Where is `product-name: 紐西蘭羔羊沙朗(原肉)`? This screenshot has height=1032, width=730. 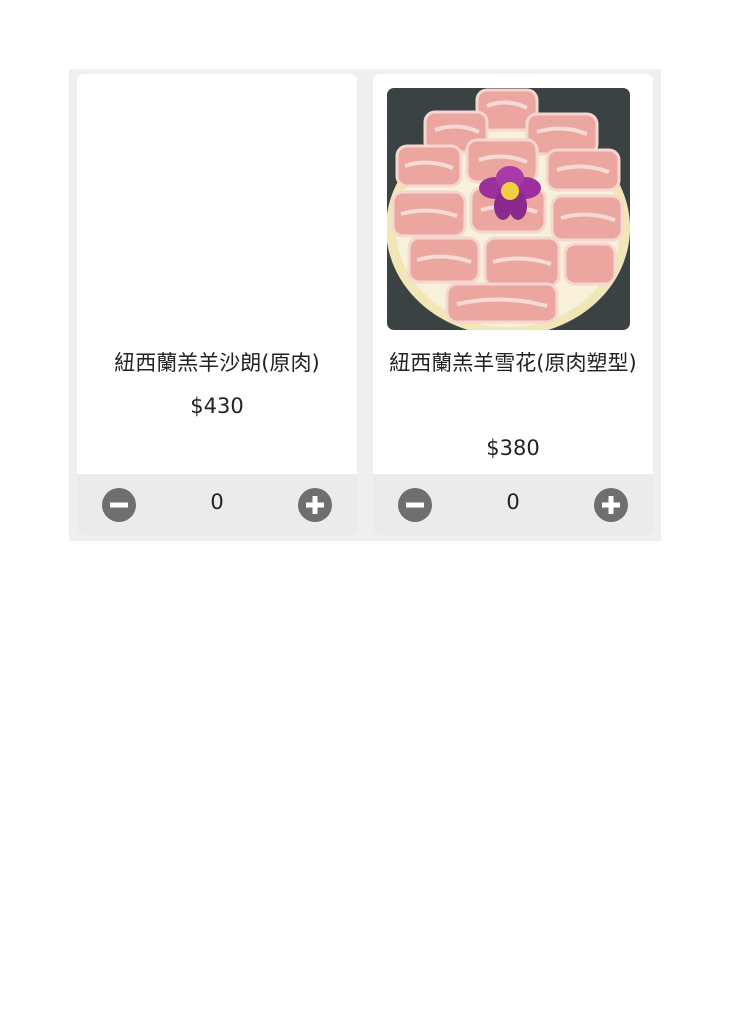
product-name: 紐西蘭羔羊沙朗(原肉) is located at coordinates (217, 363).